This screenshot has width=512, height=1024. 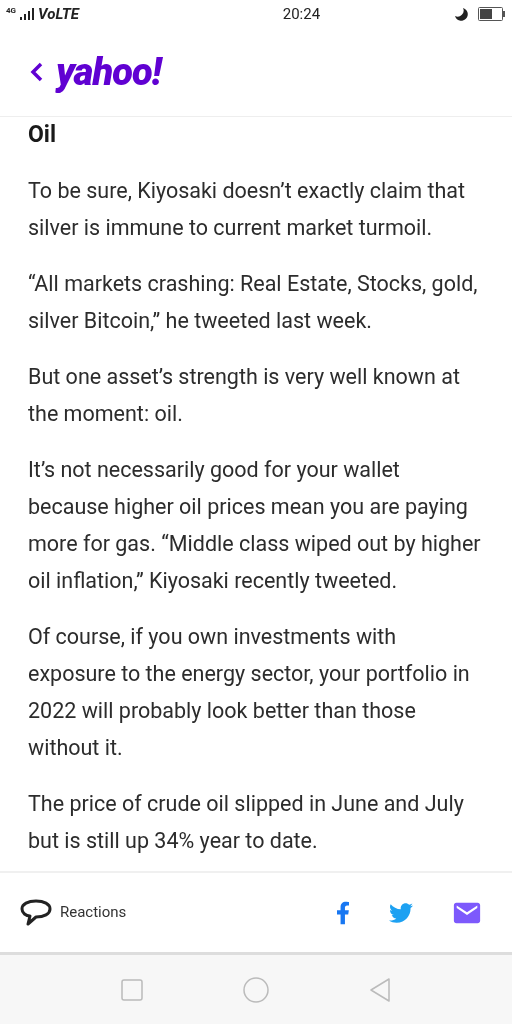 What do you see at coordinates (256, 989) in the screenshot?
I see `home-icon` at bounding box center [256, 989].